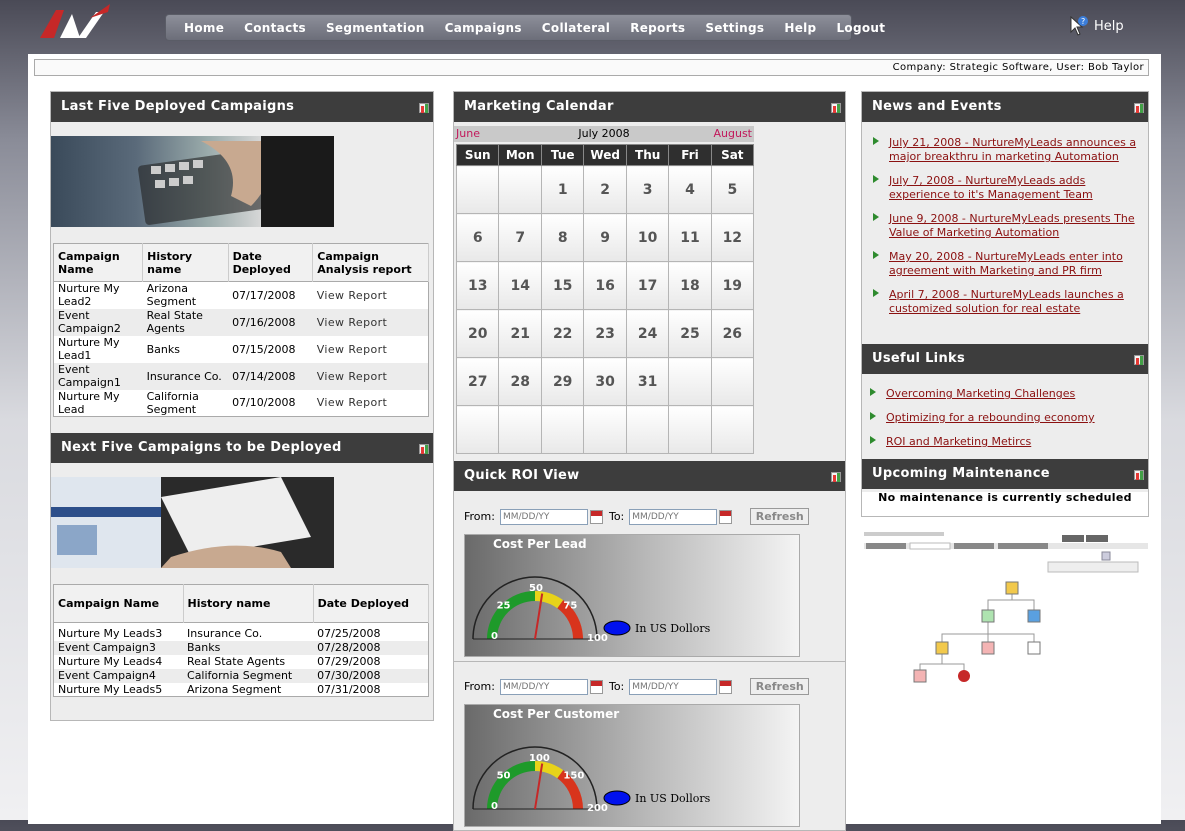 The height and width of the screenshot is (831, 1185). Describe the element at coordinates (562, 381) in the screenshot. I see `calendar-day: 29` at that location.